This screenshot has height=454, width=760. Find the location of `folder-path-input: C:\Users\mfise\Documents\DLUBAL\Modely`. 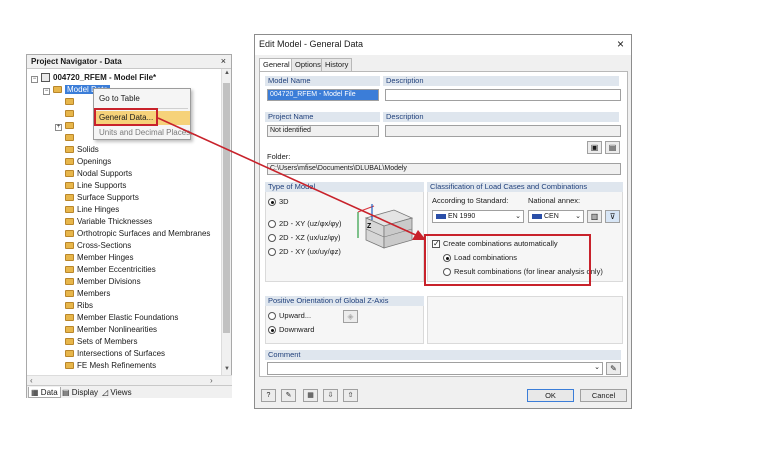

folder-path-input: C:\Users\mfise\Documents\DLUBAL\Modely is located at coordinates (444, 169).